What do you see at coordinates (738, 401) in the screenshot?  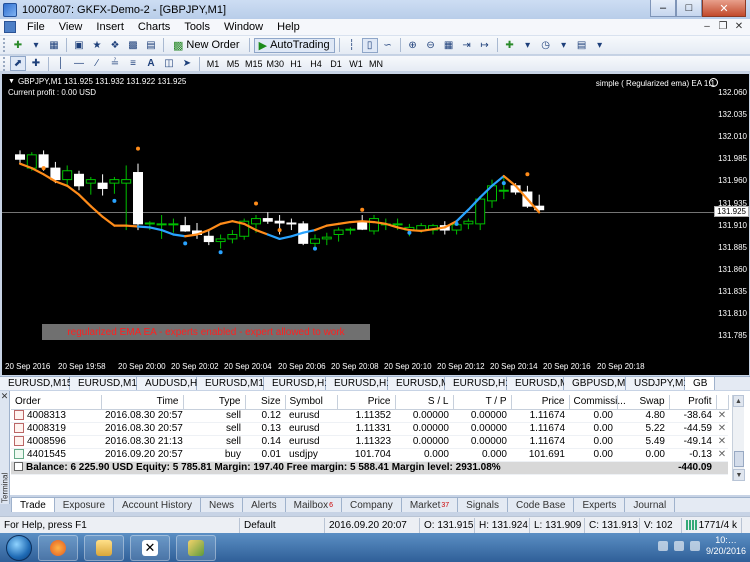 I see `scroll-up-icon: ▲` at bounding box center [738, 401].